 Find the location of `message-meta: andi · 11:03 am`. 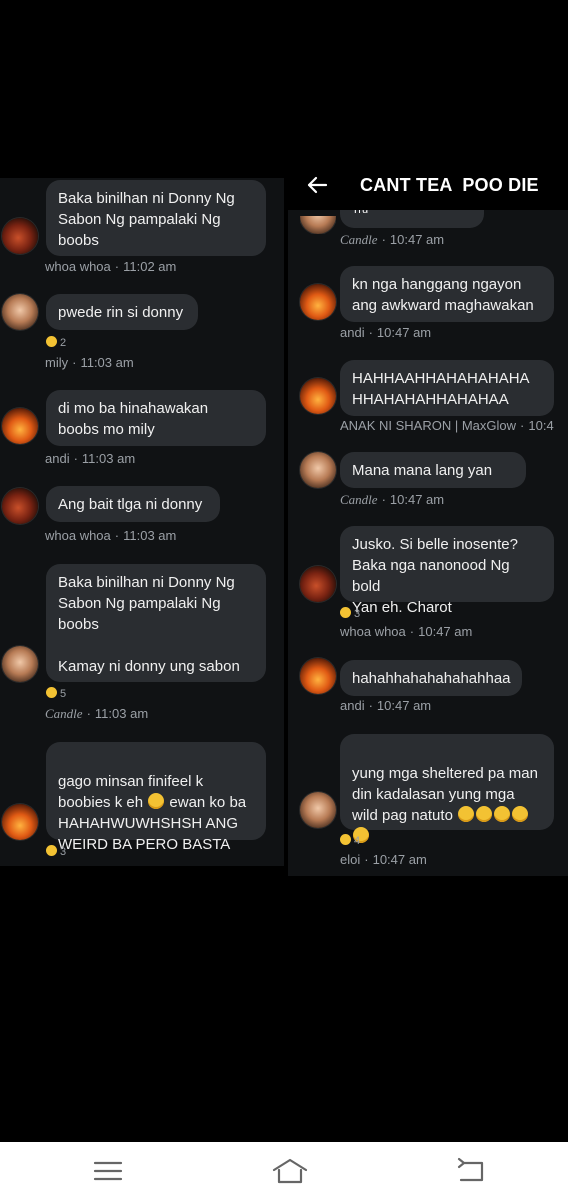

message-meta: andi · 11:03 am is located at coordinates (90, 458).